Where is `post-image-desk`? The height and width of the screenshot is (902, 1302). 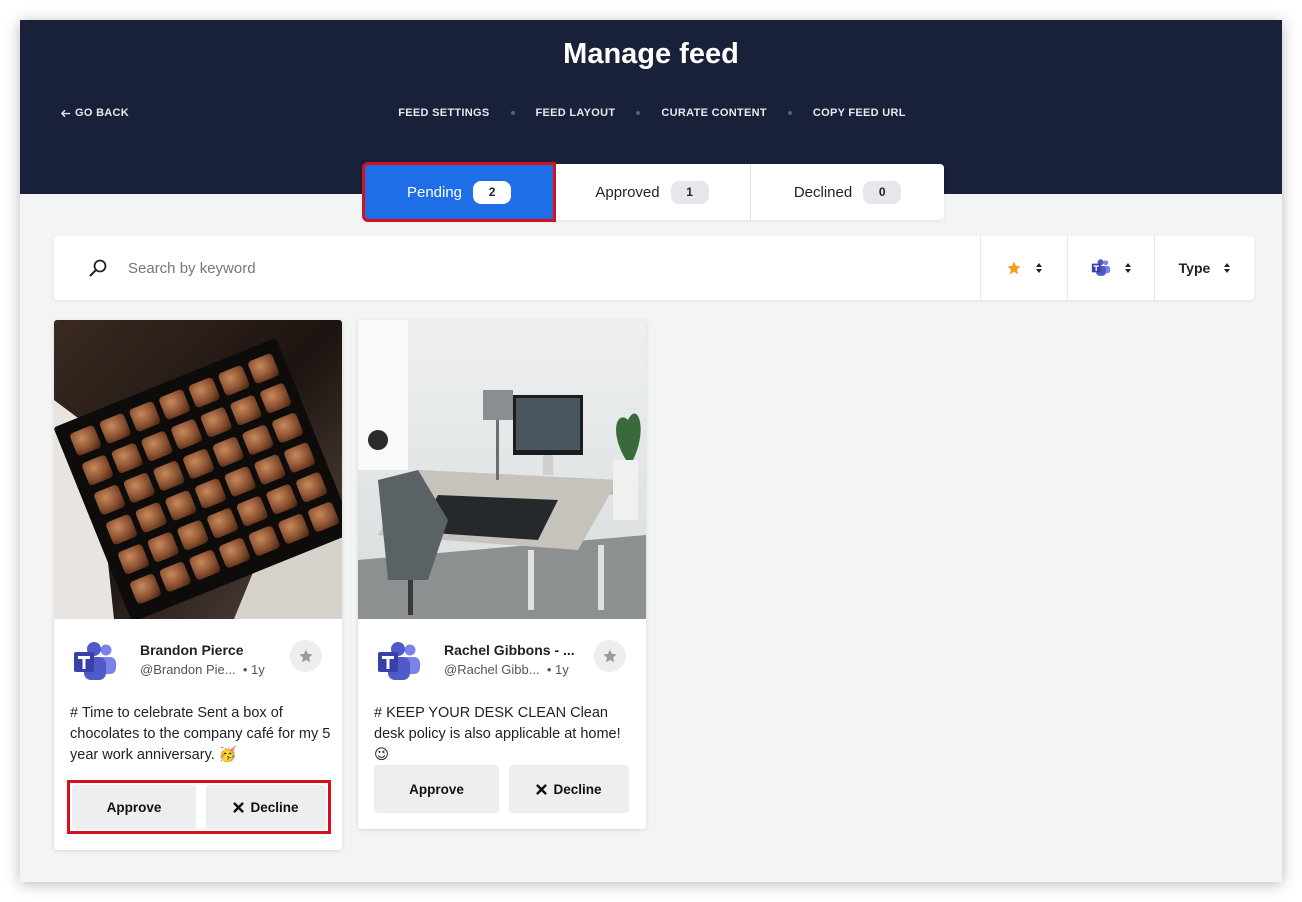 post-image-desk is located at coordinates (502, 469).